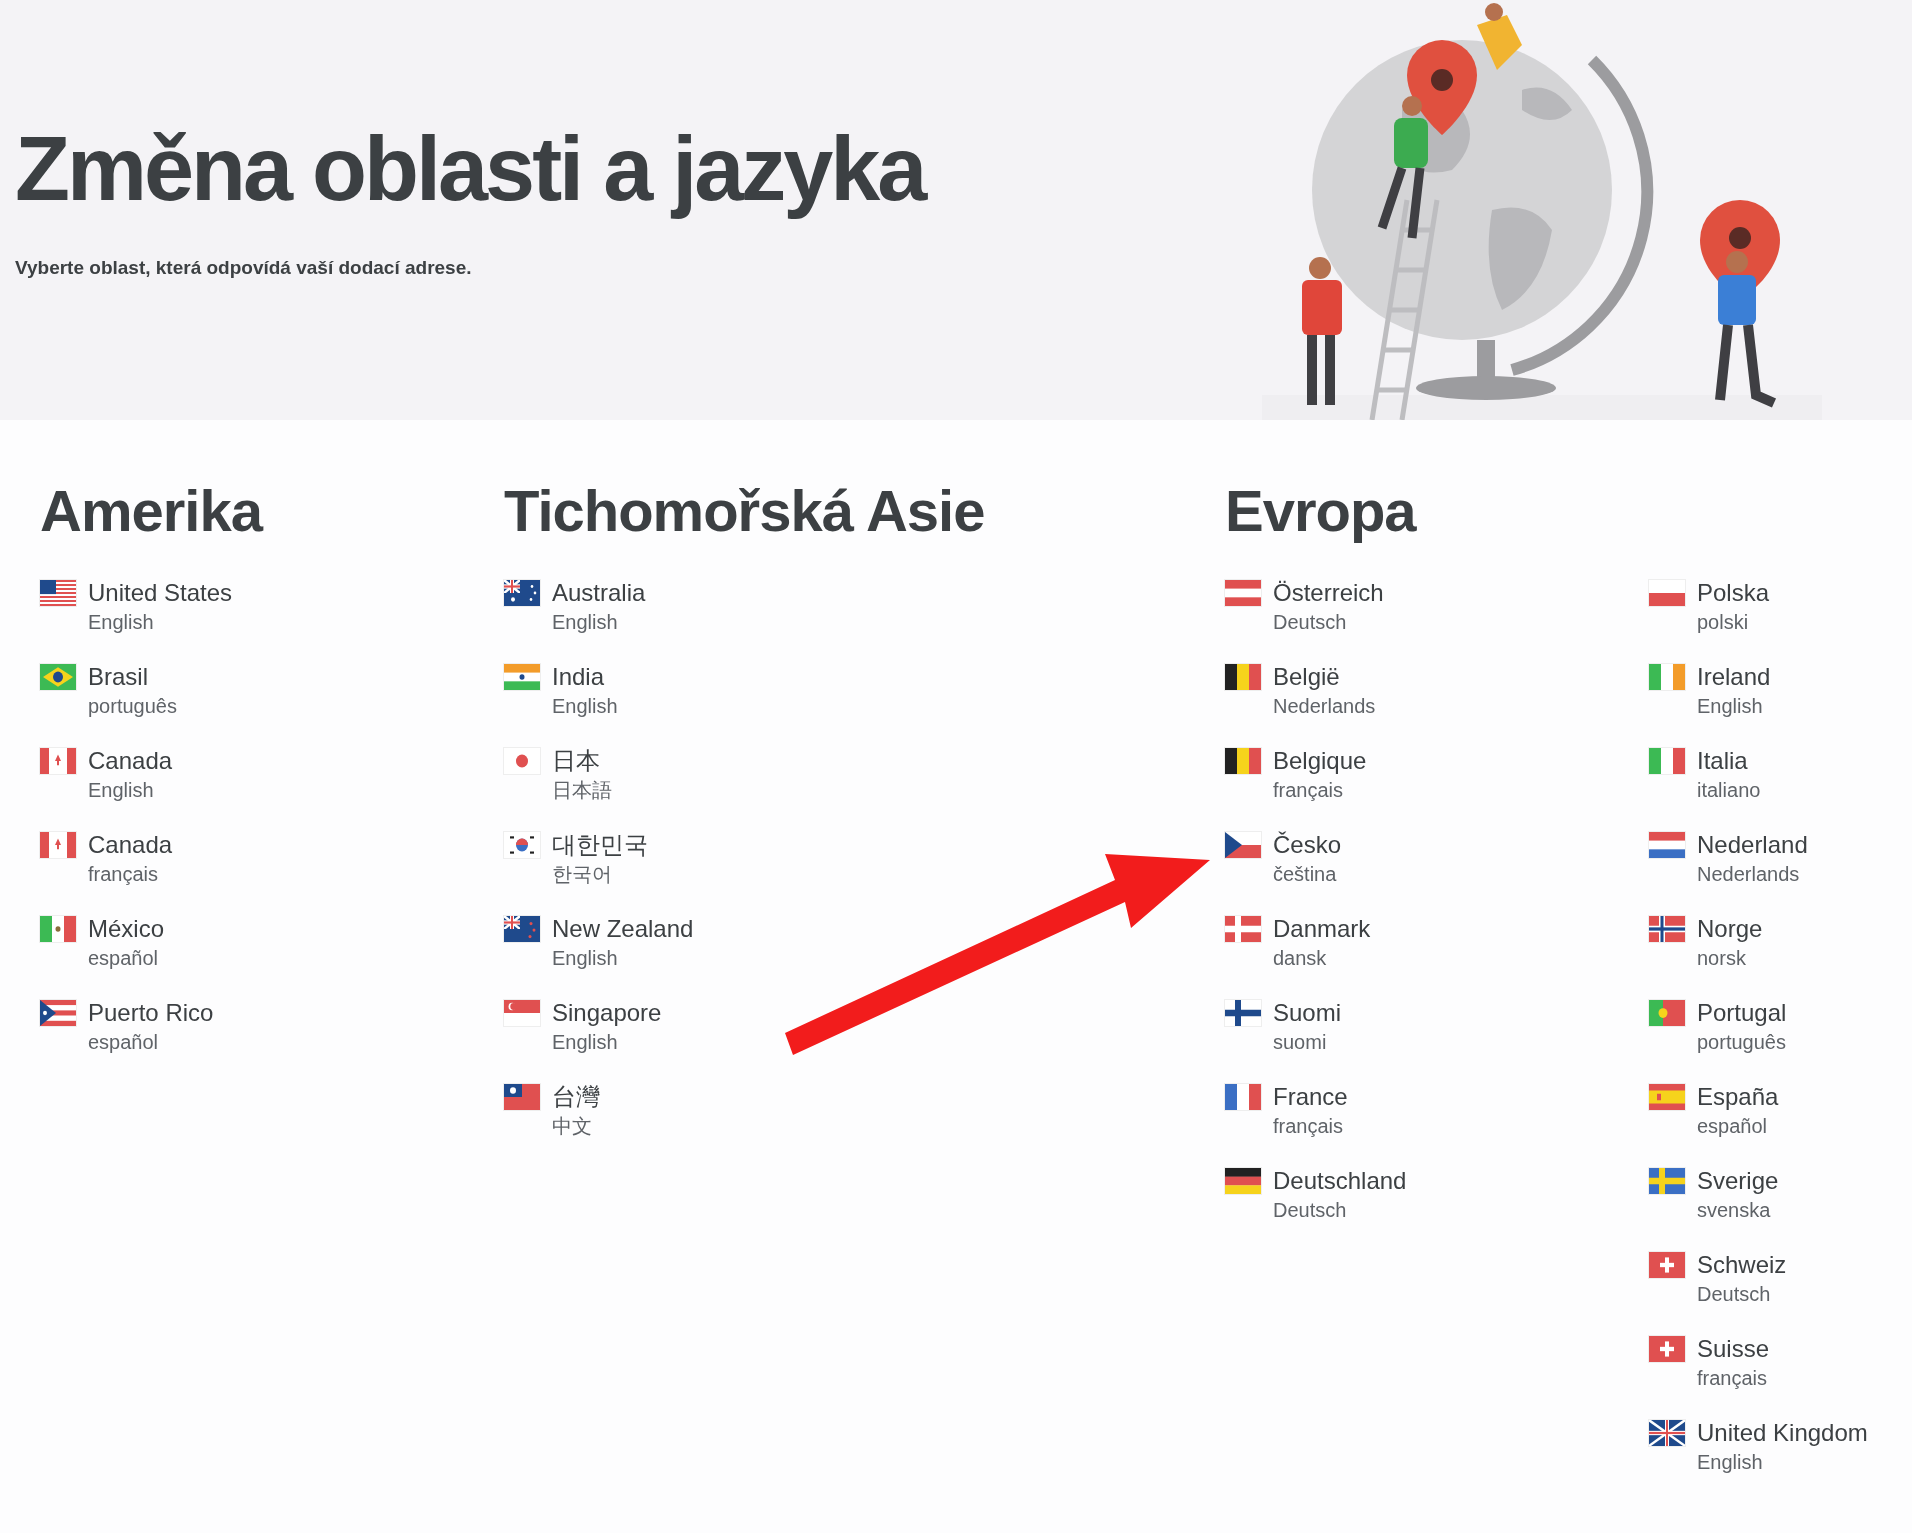 The image size is (1912, 1533). What do you see at coordinates (470, 169) in the screenshot?
I see `page-title: Změna oblasti a jazyka` at bounding box center [470, 169].